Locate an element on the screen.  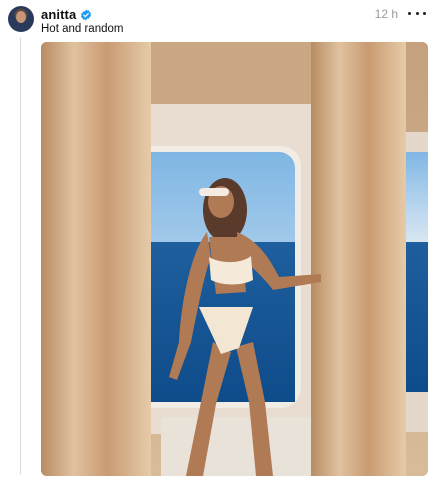
post-timestamp: 12 h is located at coordinates (386, 14).